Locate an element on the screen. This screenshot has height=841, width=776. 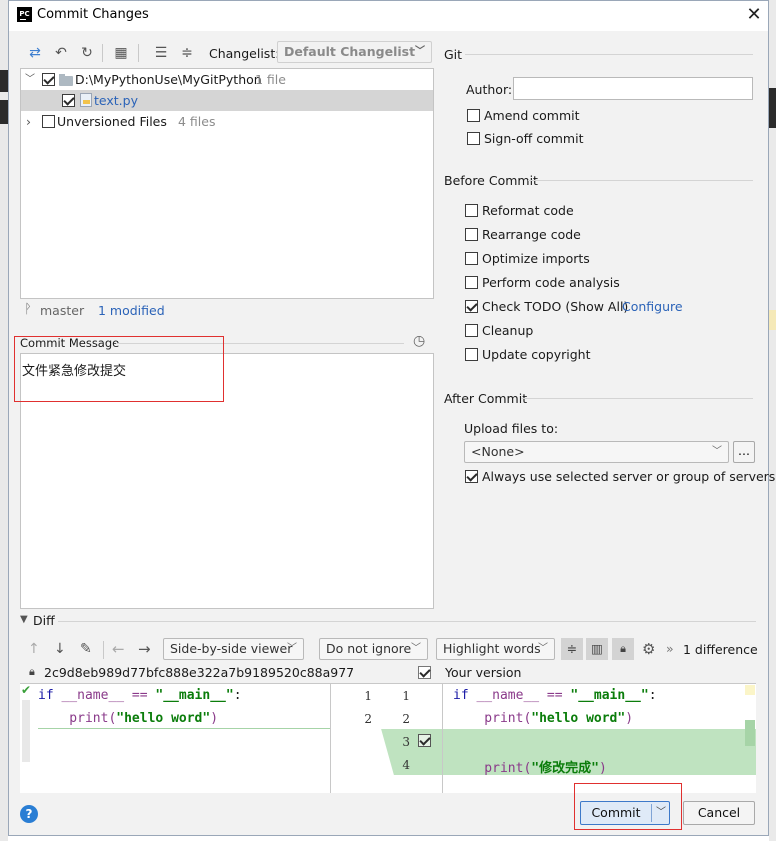
arrow-up-icon: ↑ is located at coordinates (34, 649).